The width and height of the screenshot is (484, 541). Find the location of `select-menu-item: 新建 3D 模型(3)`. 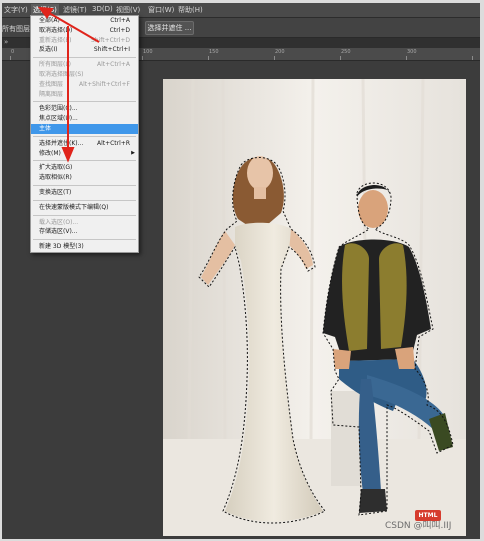

select-menu-item: 新建 3D 模型(3) is located at coordinates (84, 247).